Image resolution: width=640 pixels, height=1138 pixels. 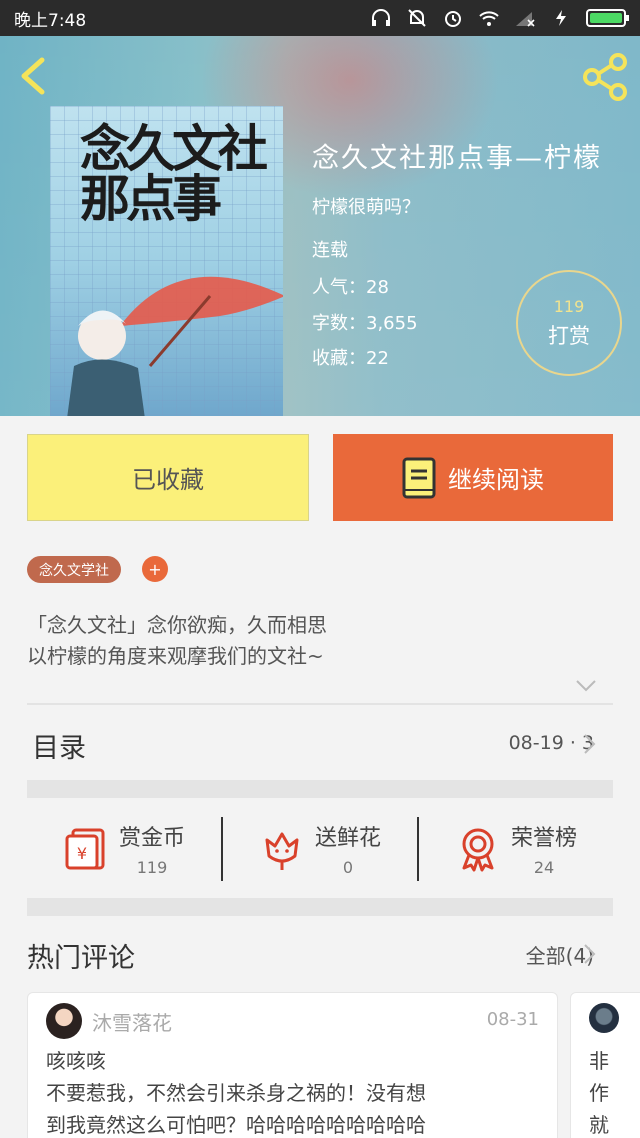 I want to click on book-favorites: 收藏：22, so click(x=350, y=358).